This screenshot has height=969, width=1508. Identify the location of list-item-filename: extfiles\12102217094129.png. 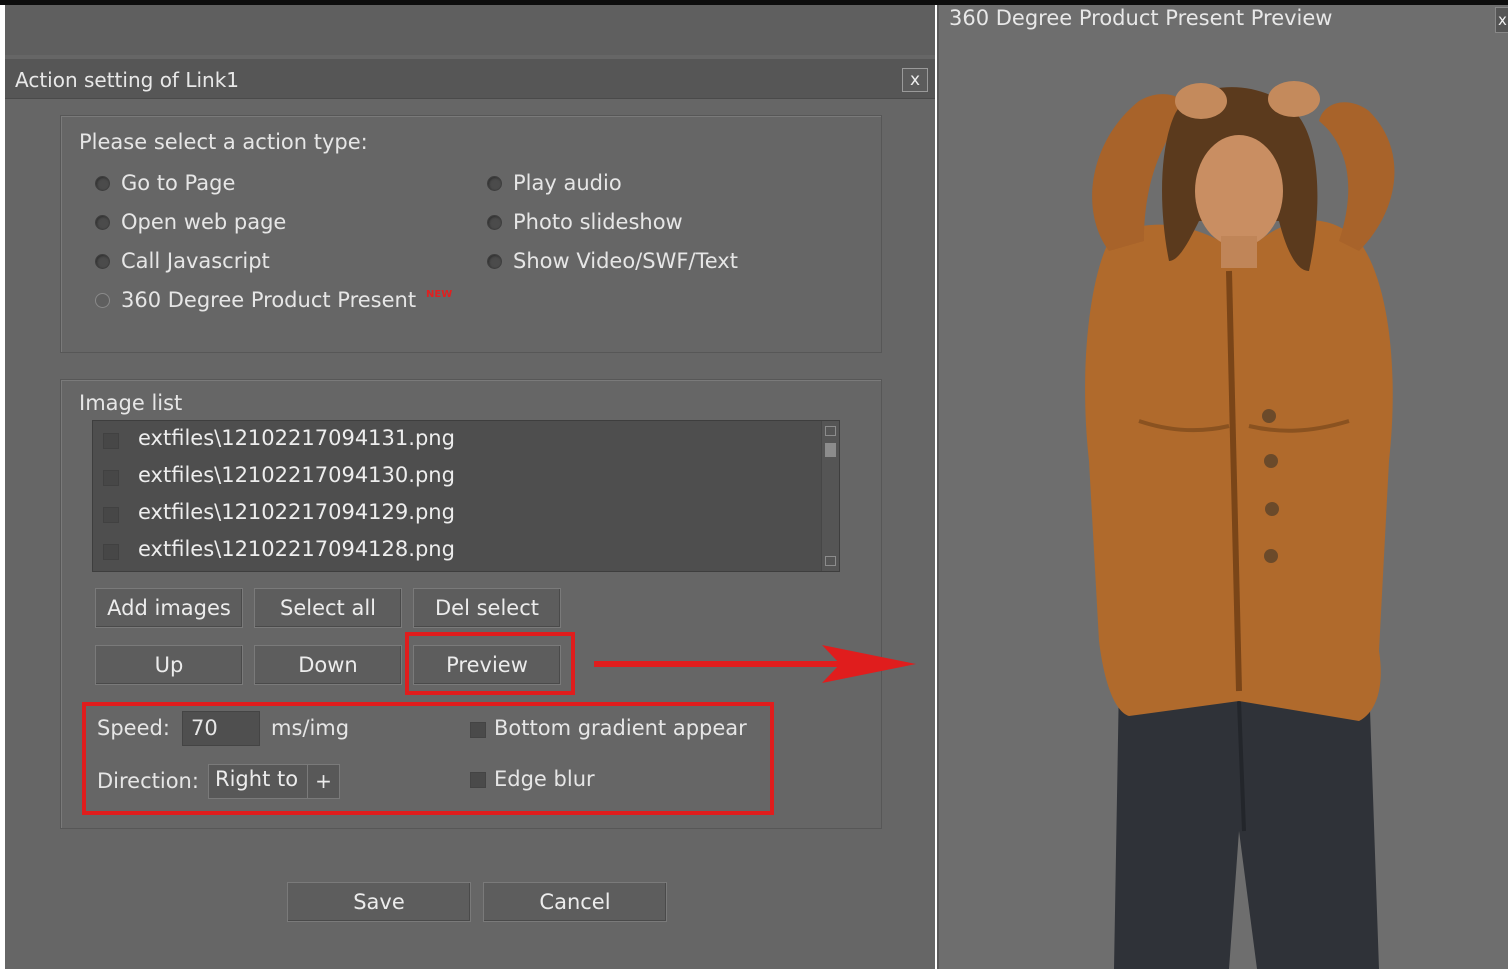
(296, 512).